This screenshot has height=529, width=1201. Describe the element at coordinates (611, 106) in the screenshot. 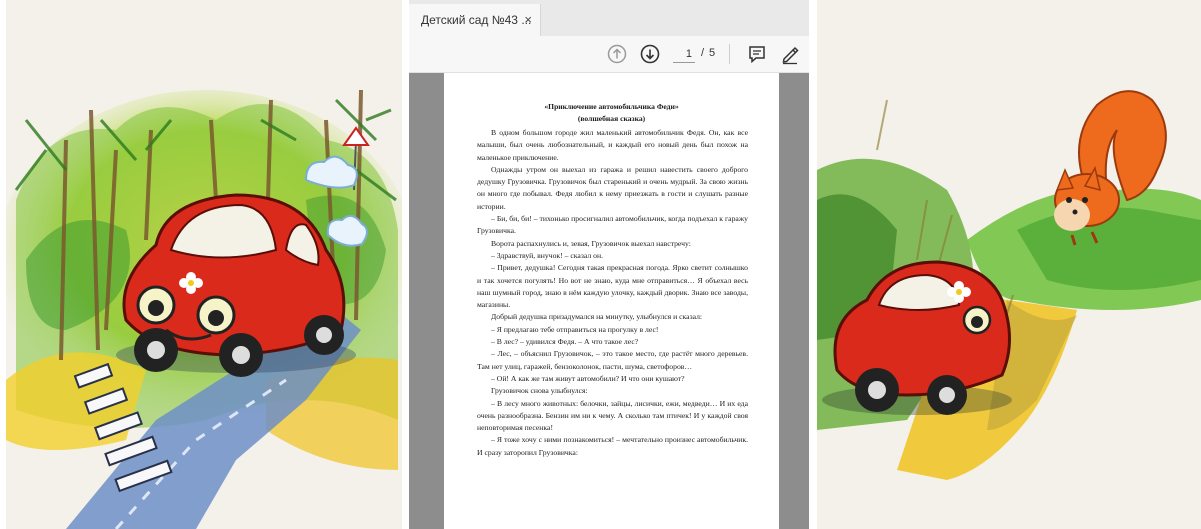

I see `document-title: «Приключение автомобильчика Феди»` at that location.